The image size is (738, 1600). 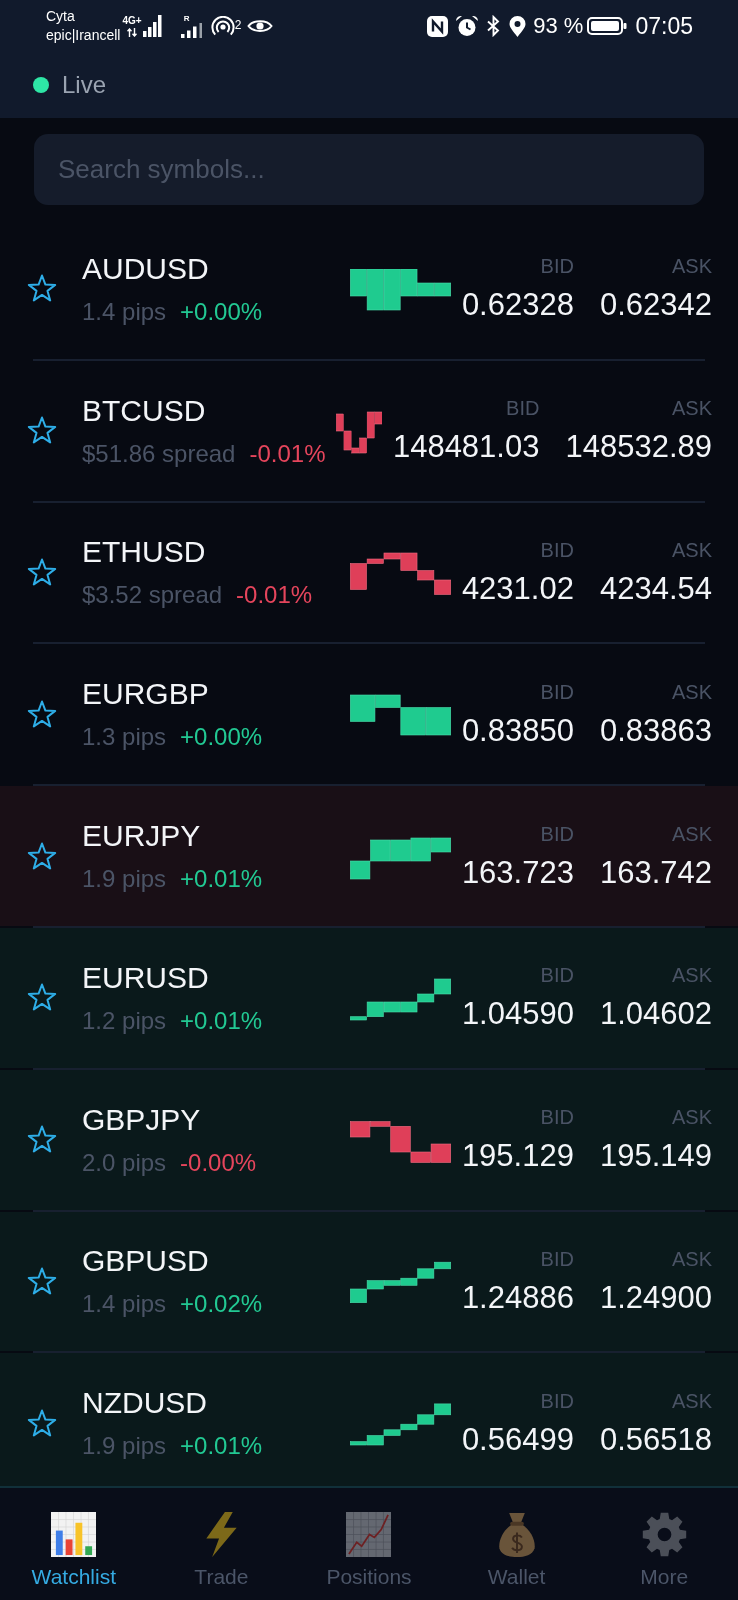 What do you see at coordinates (518, 26) in the screenshot?
I see `location-pin-icon` at bounding box center [518, 26].